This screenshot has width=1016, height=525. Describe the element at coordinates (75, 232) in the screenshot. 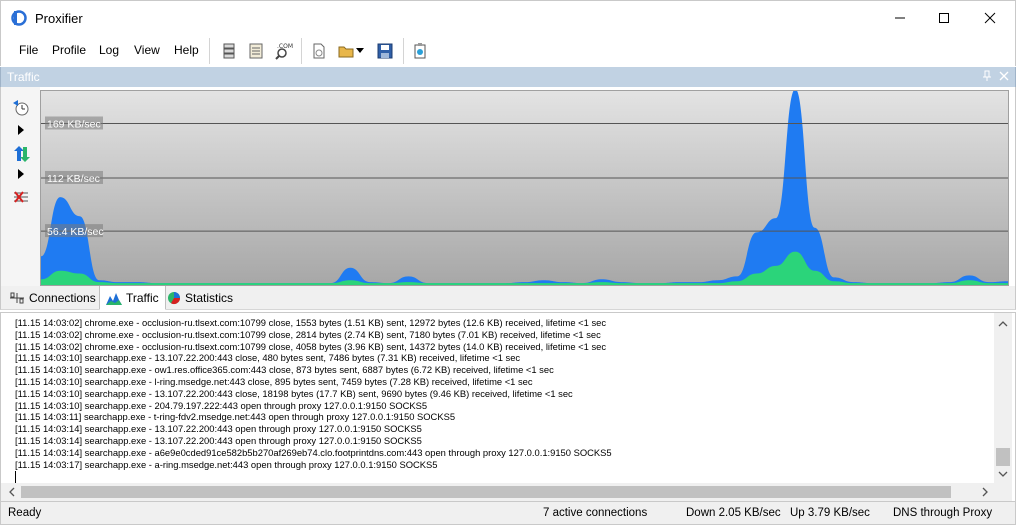

I see `gridline-label: 56.4 KB/sec` at that location.